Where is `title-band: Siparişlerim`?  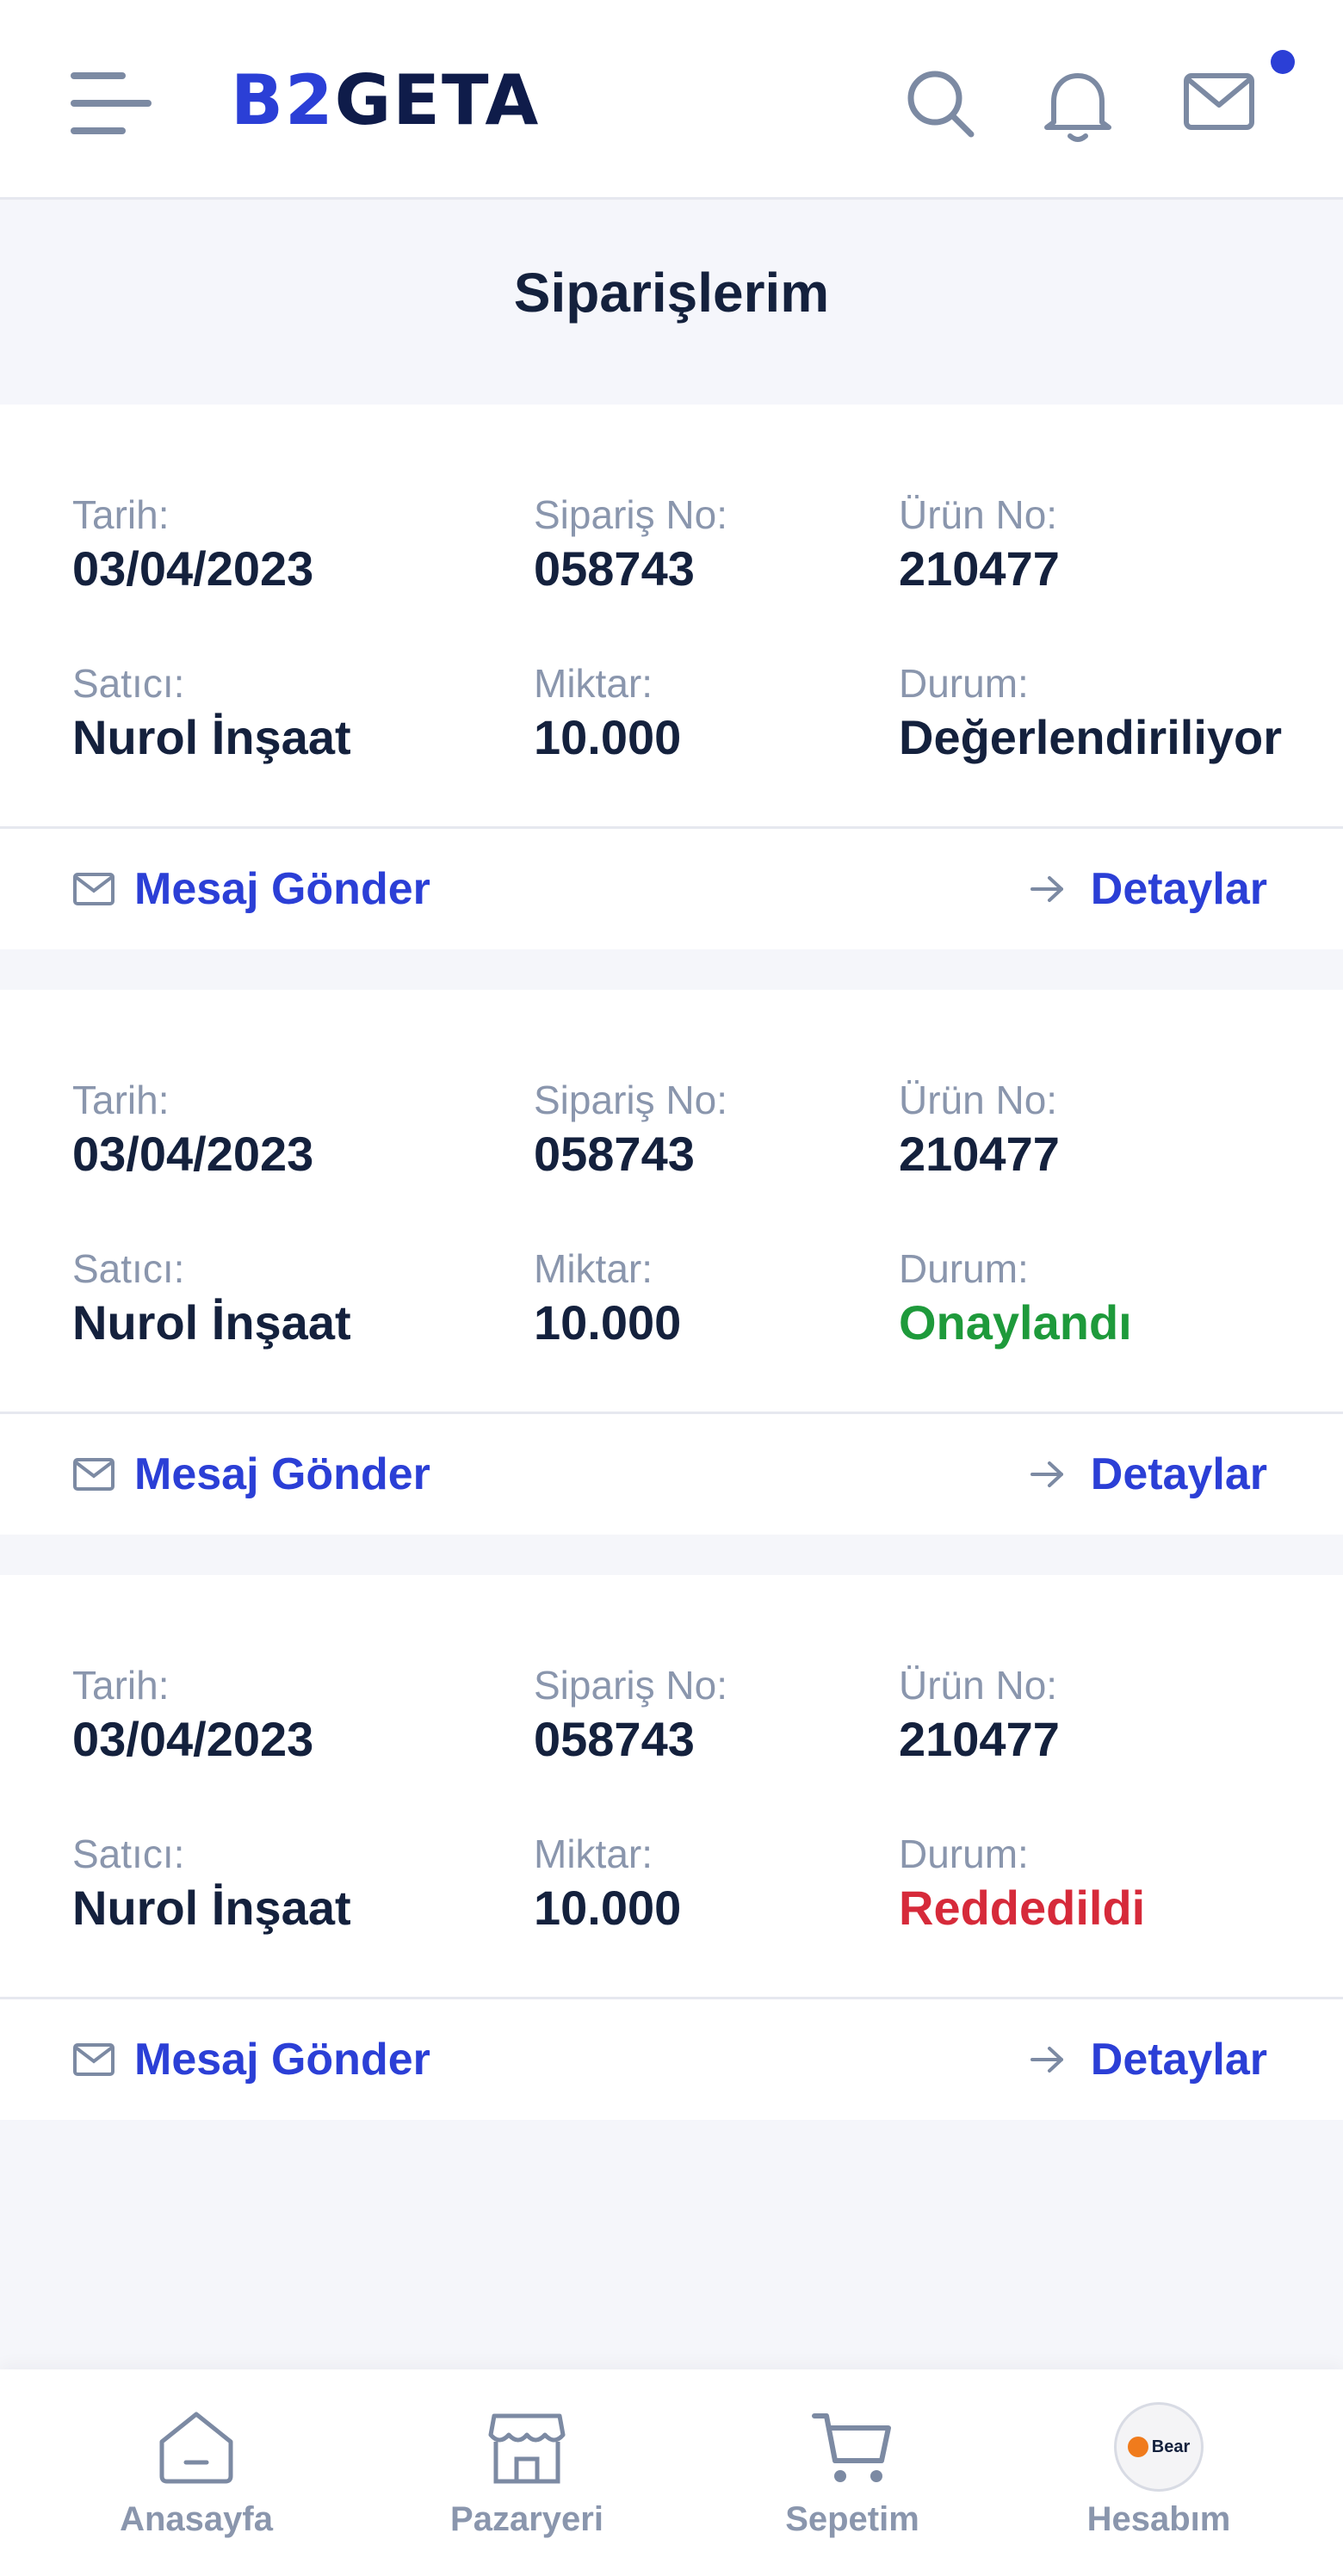 title-band: Siparişlerim is located at coordinates (671, 303).